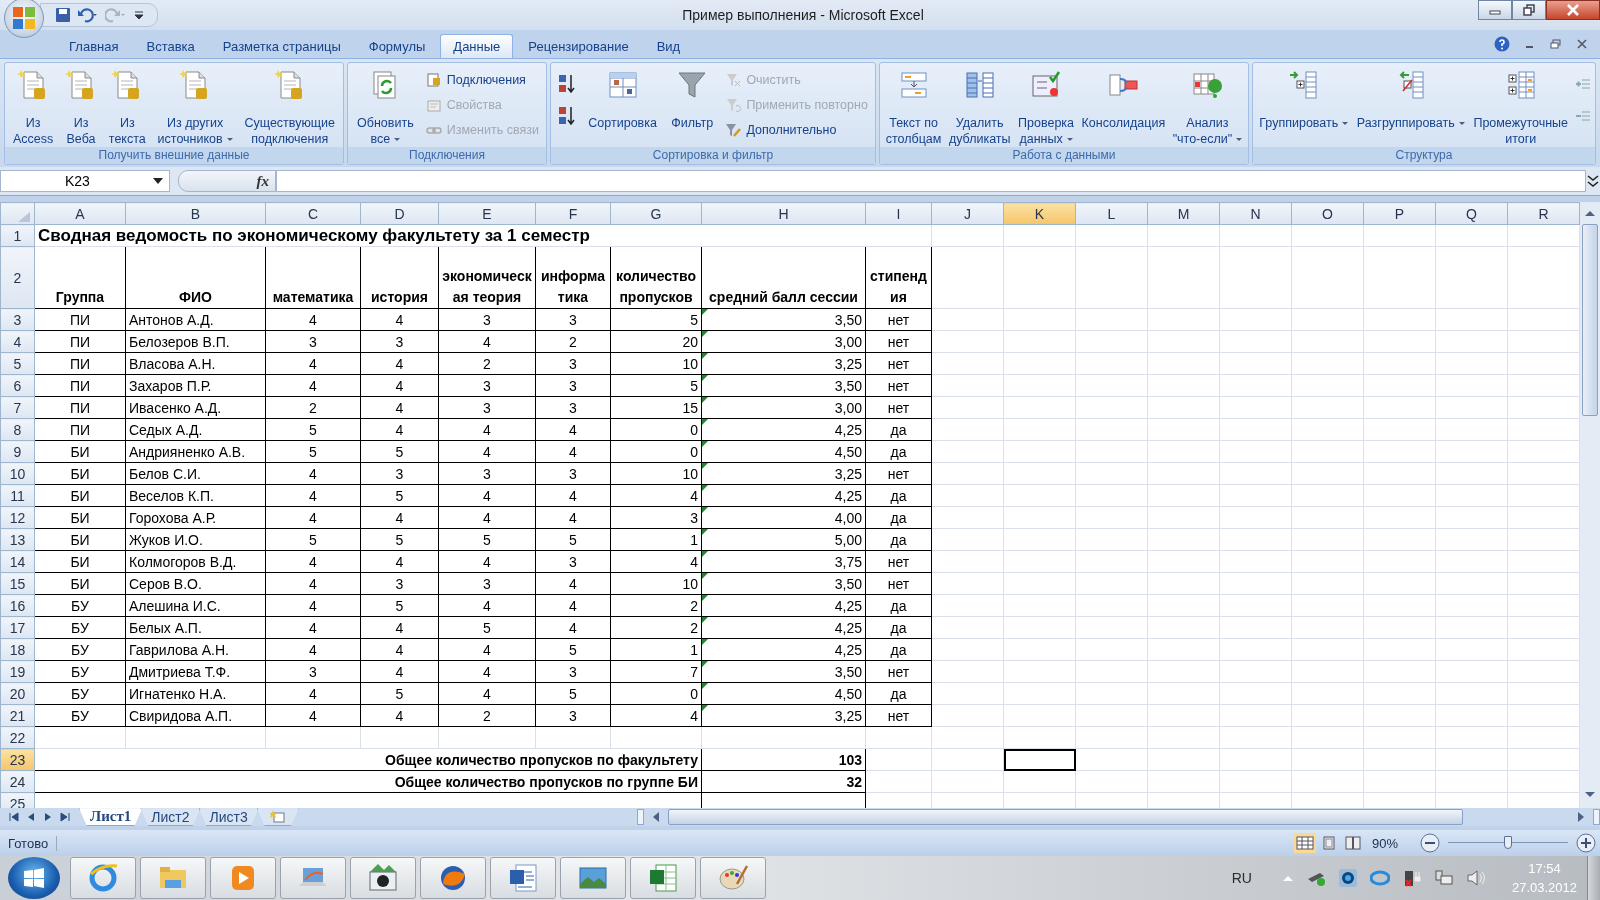 The width and height of the screenshot is (1600, 900). What do you see at coordinates (24, 19) in the screenshot?
I see `office-button` at bounding box center [24, 19].